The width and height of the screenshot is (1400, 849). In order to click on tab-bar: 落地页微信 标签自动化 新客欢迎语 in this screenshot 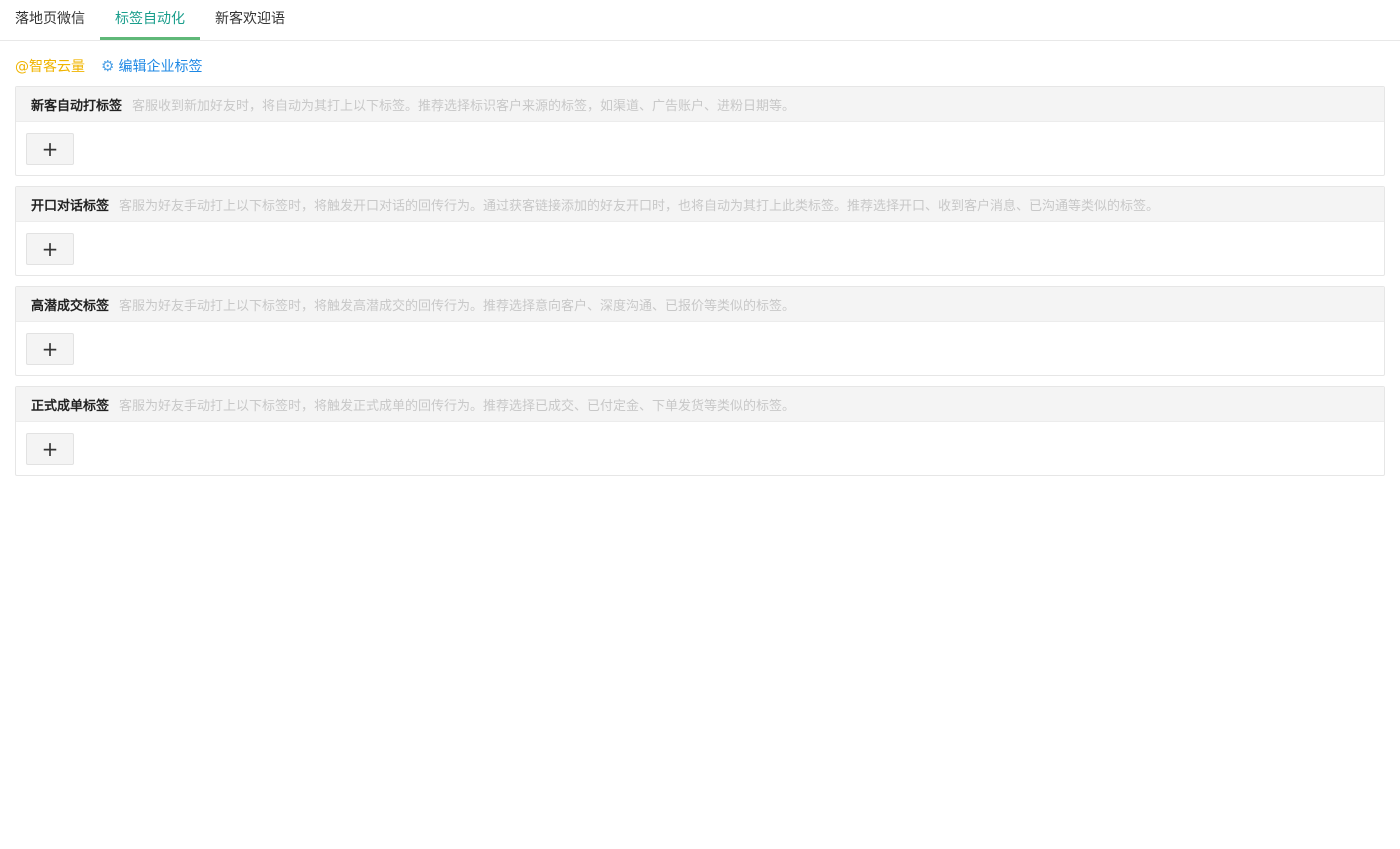, I will do `click(700, 20)`.